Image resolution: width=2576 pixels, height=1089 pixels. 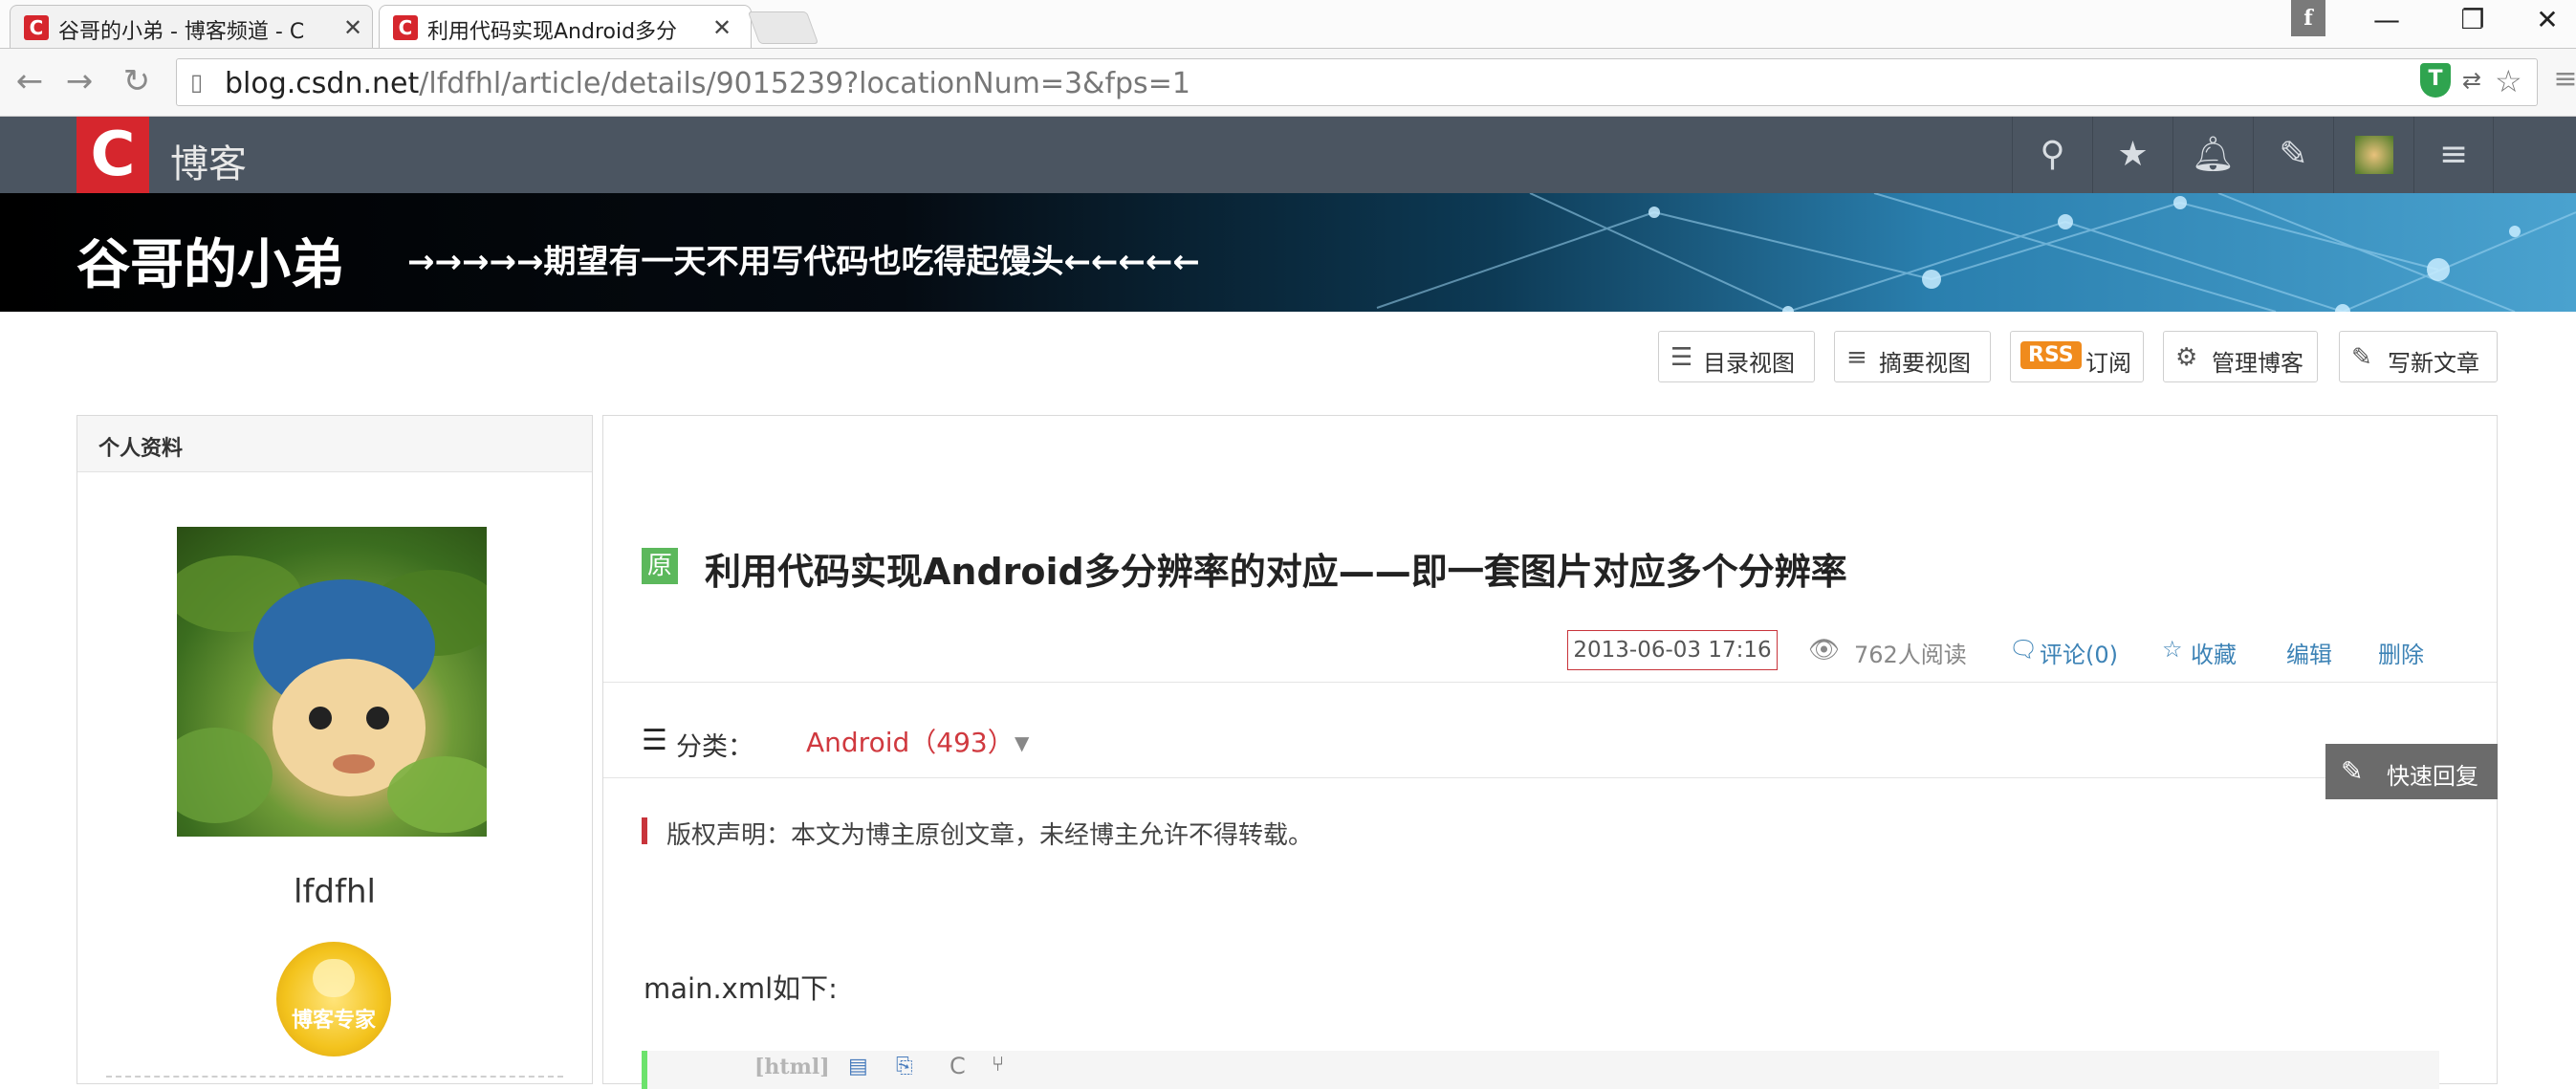 I want to click on quick-reply-button: ✎ 快速回复, so click(x=2411, y=772).